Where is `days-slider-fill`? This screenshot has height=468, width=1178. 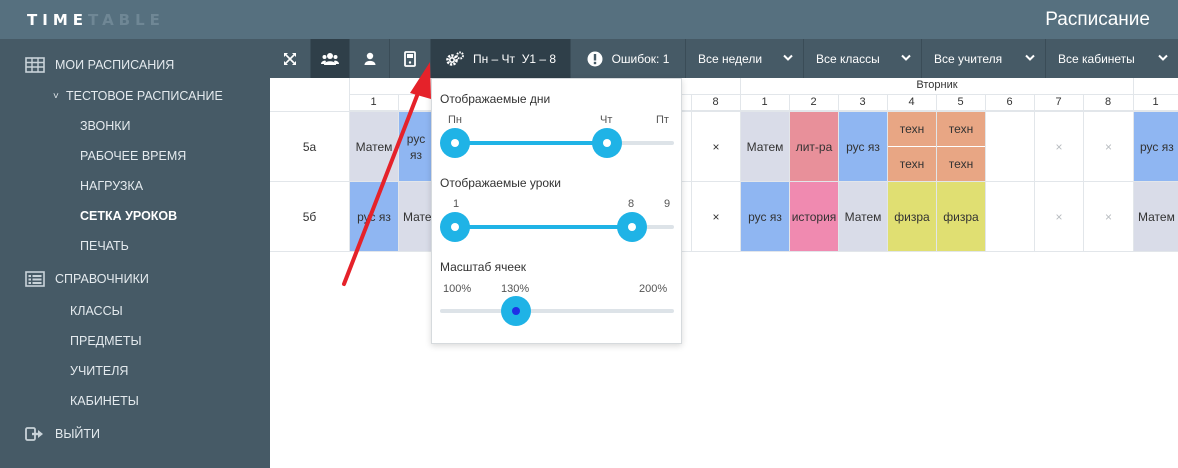 days-slider-fill is located at coordinates (531, 143).